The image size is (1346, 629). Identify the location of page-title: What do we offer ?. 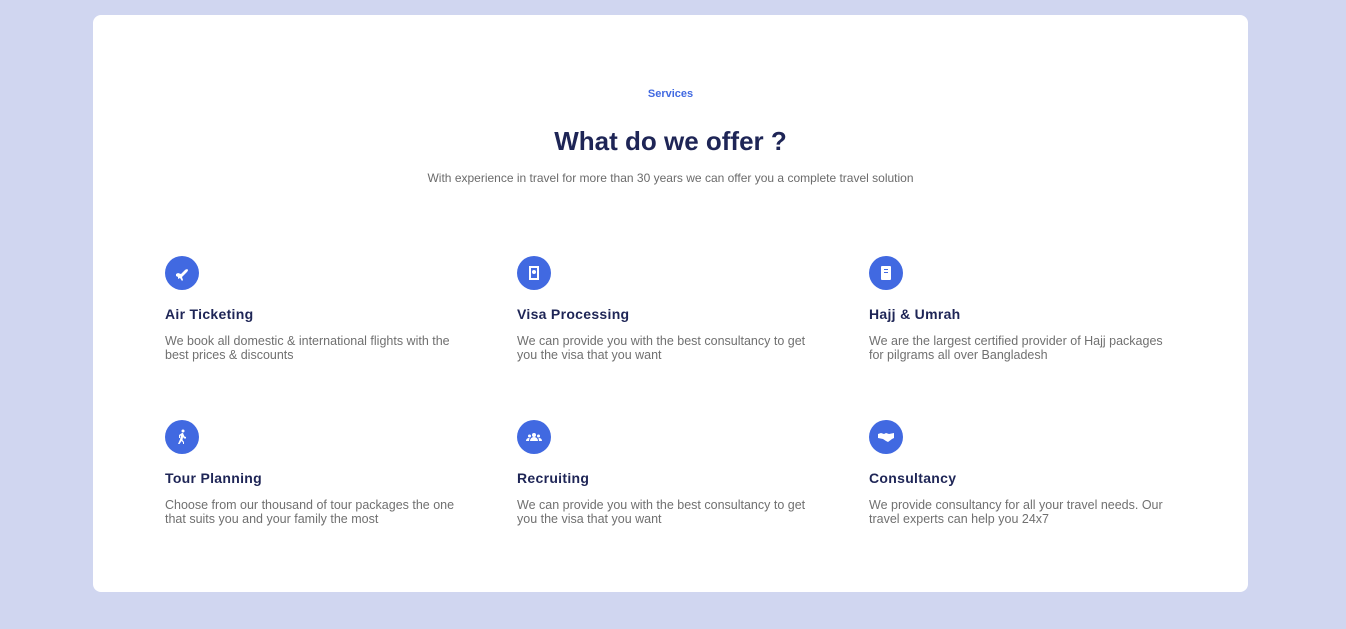
(670, 141).